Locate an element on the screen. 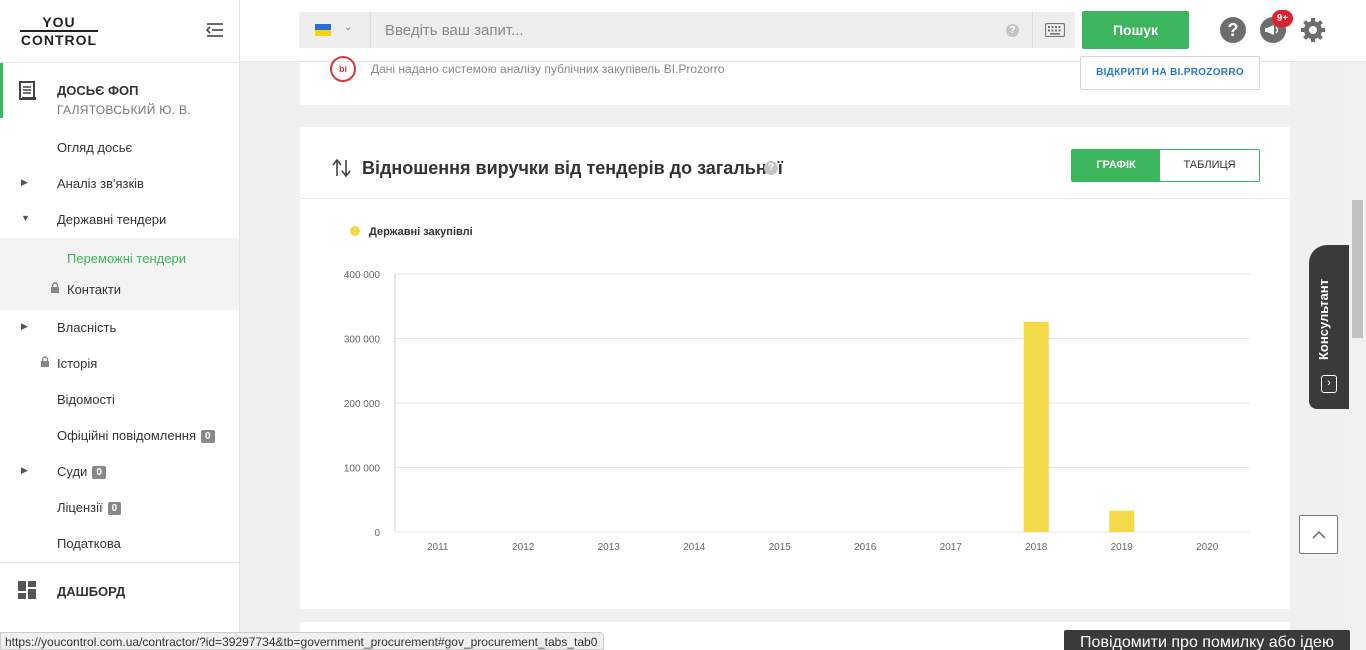 The height and width of the screenshot is (650, 1366). sidebar-item-overview: Огляд досьє is located at coordinates (119, 147).